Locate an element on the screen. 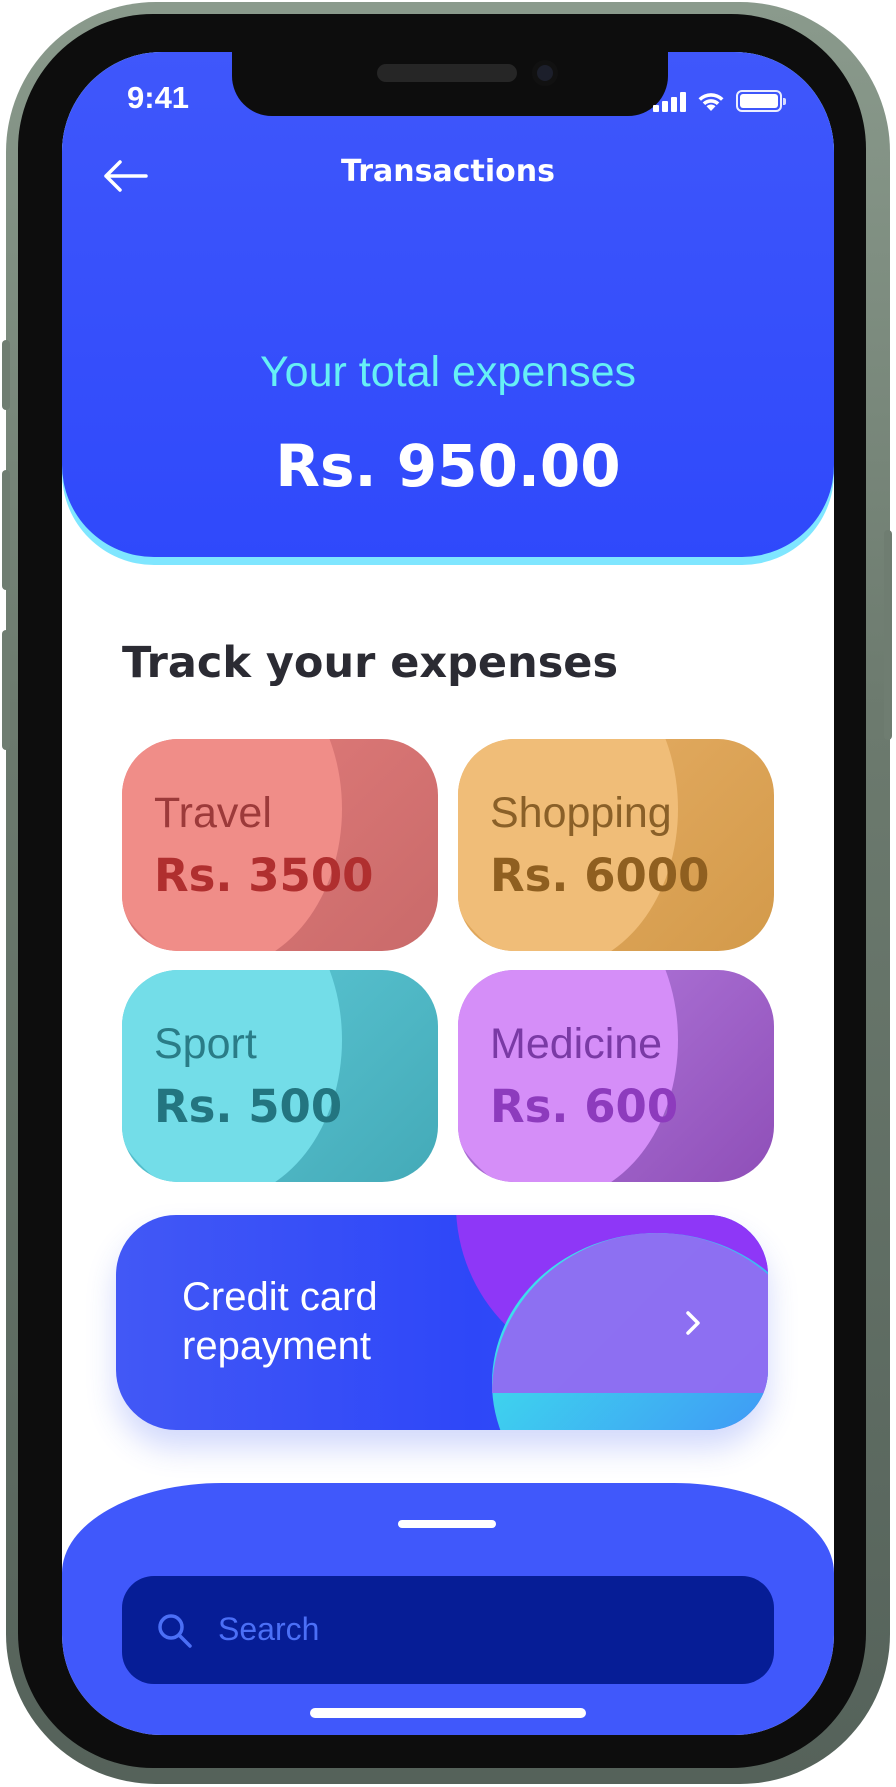 Image resolution: width=896 pixels, height=1787 pixels. category-label: Medicine is located at coordinates (576, 1044).